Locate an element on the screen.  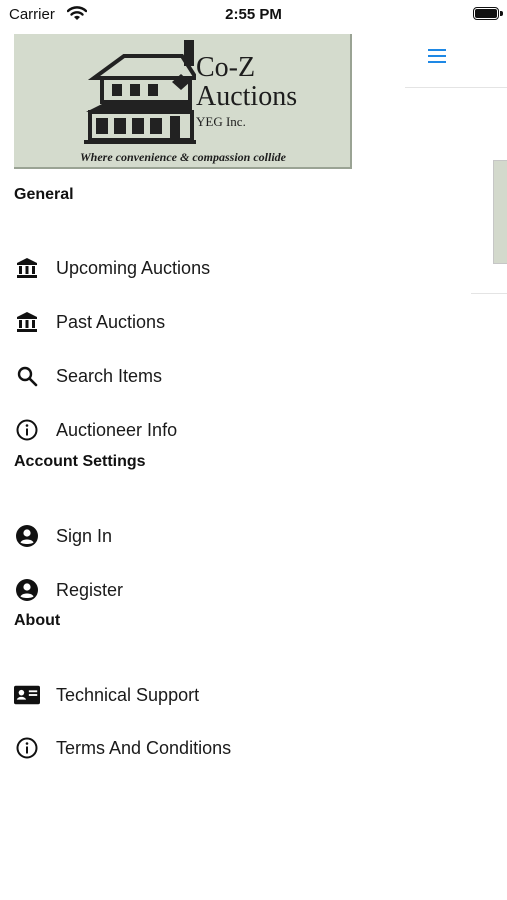
menu-item-upcoming-auctions: Upcoming Auctions is located at coordinates (184, 268).